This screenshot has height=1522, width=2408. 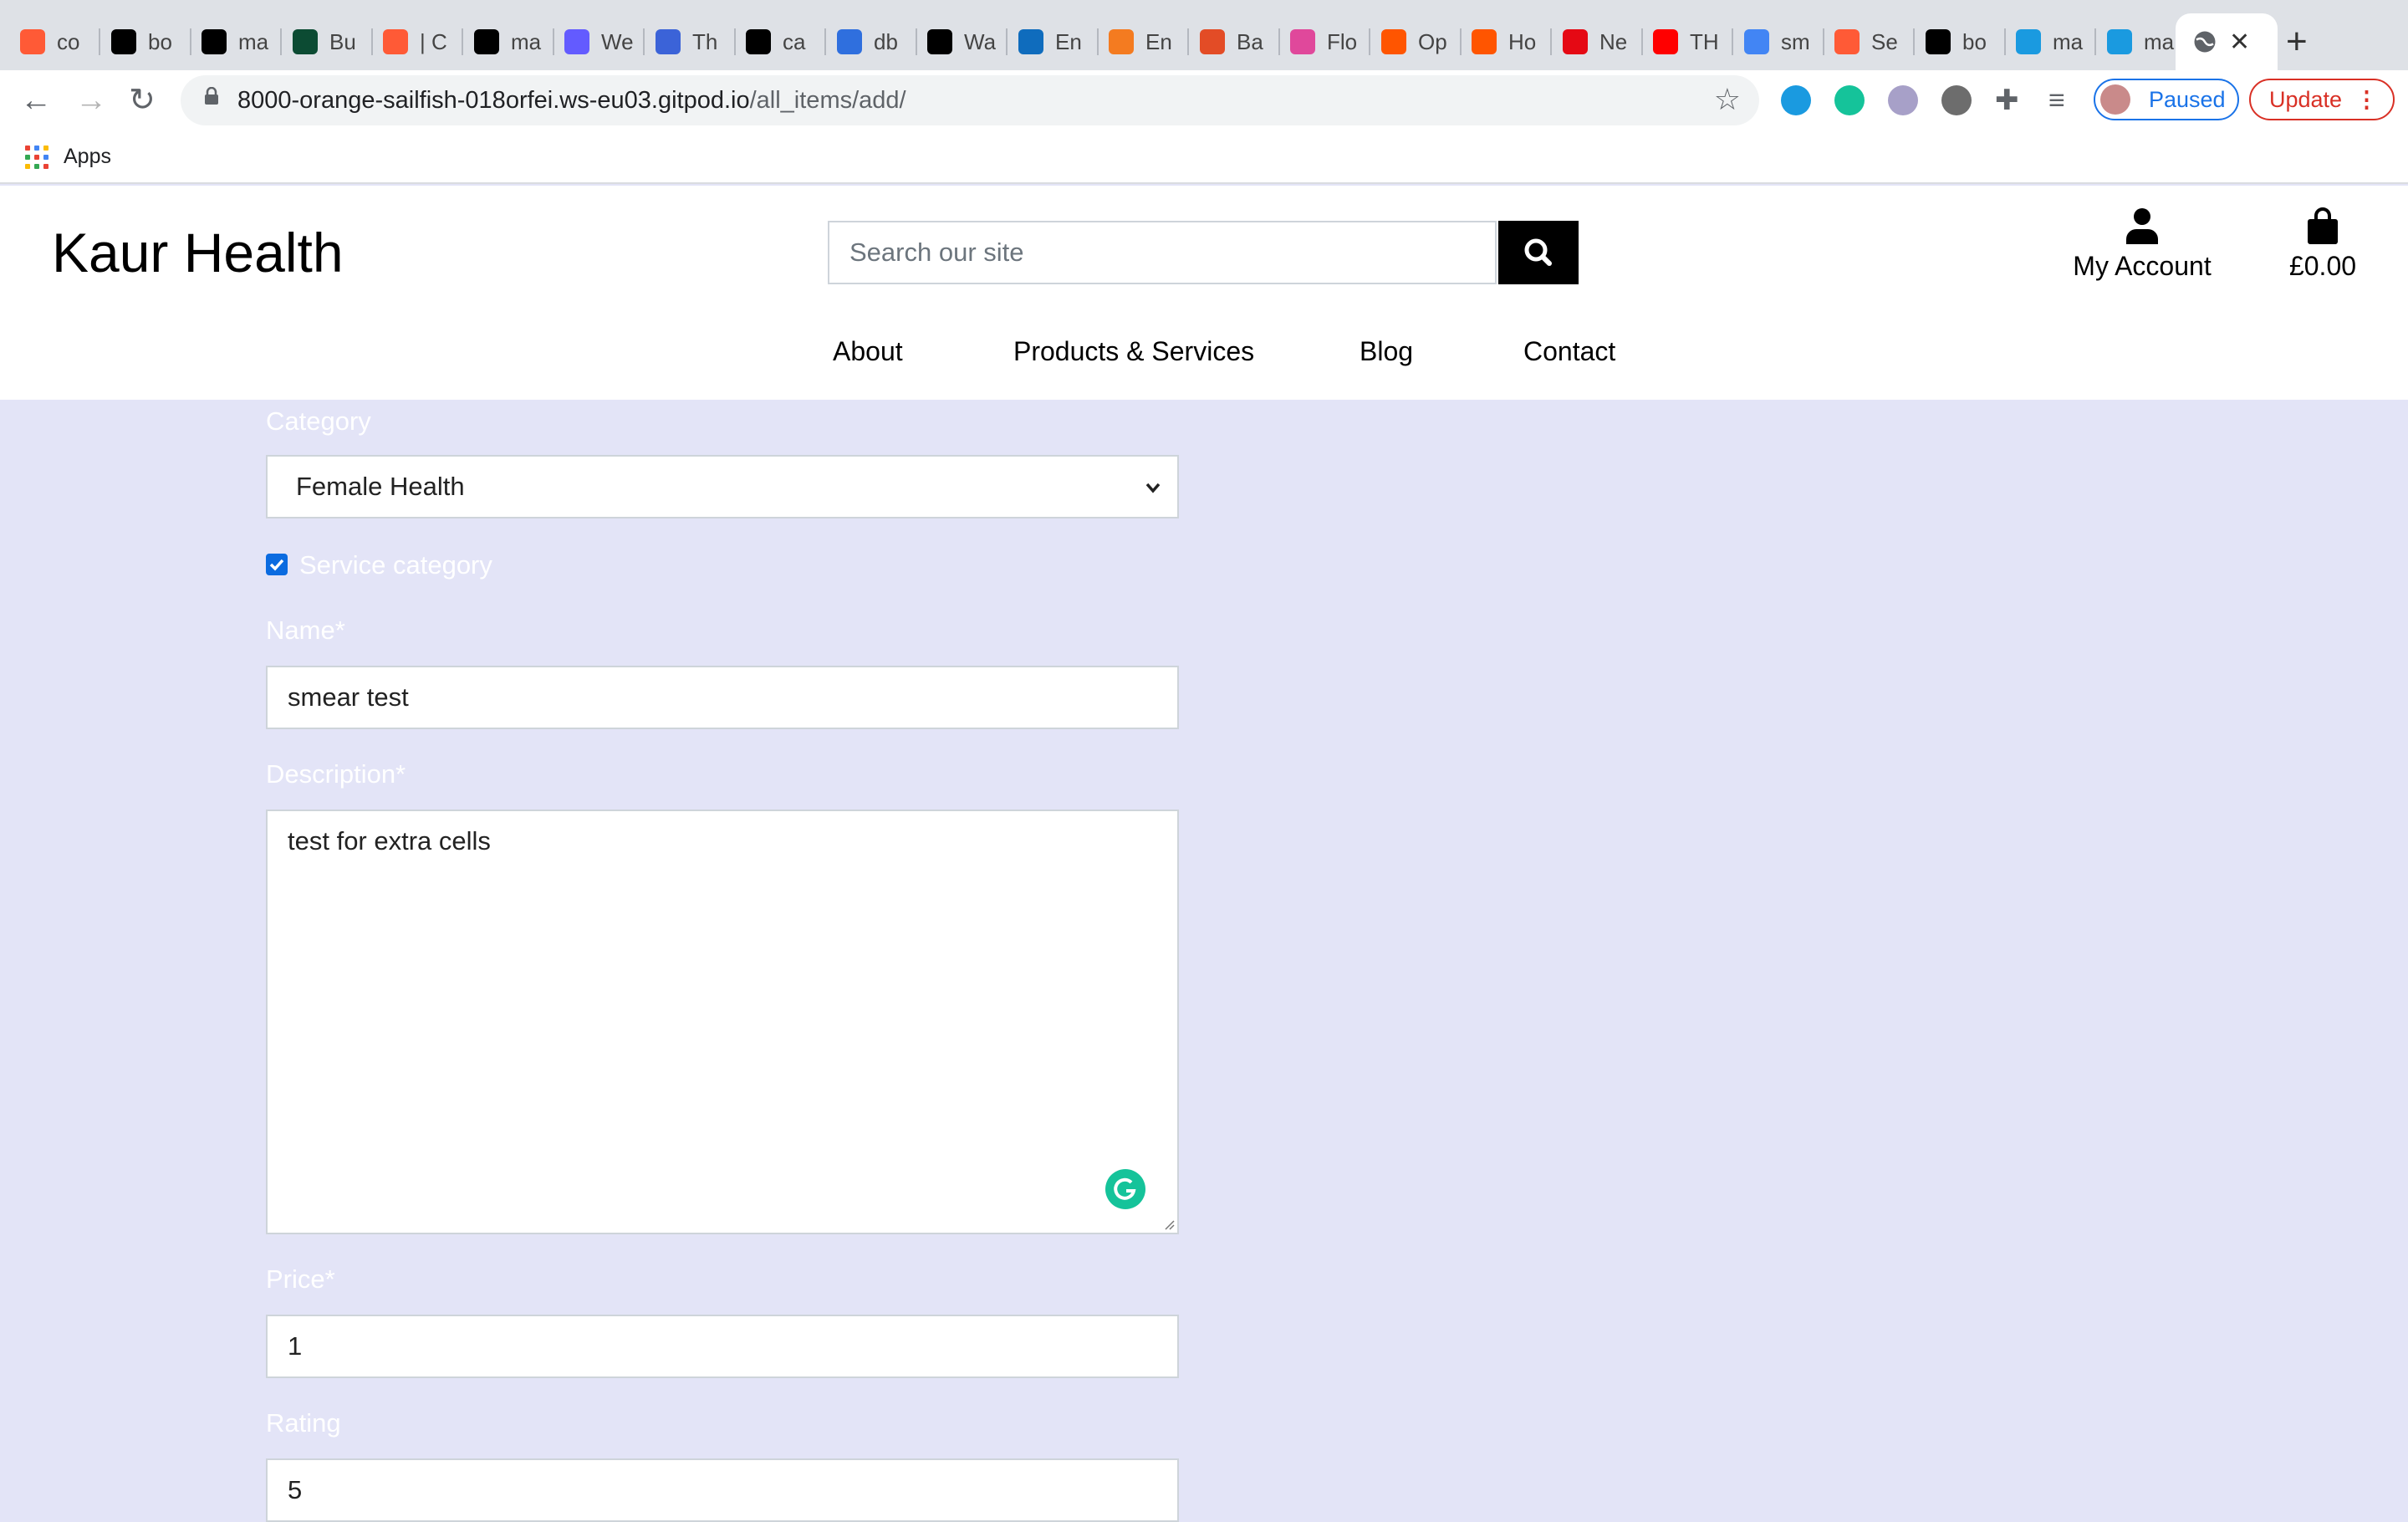 What do you see at coordinates (1250, 41) in the screenshot?
I see `browser-tab-title: Ba` at bounding box center [1250, 41].